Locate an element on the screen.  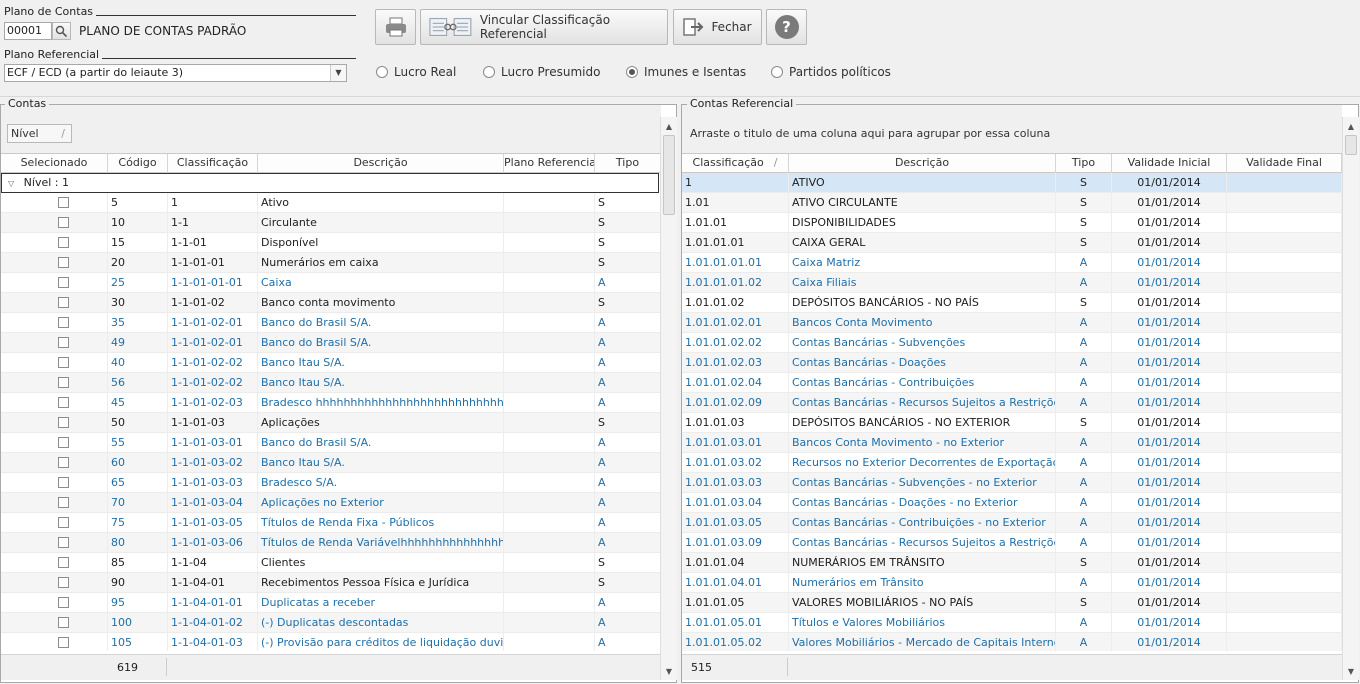
radio-imunes-isentas: Imunes e Isentas is located at coordinates (686, 72).